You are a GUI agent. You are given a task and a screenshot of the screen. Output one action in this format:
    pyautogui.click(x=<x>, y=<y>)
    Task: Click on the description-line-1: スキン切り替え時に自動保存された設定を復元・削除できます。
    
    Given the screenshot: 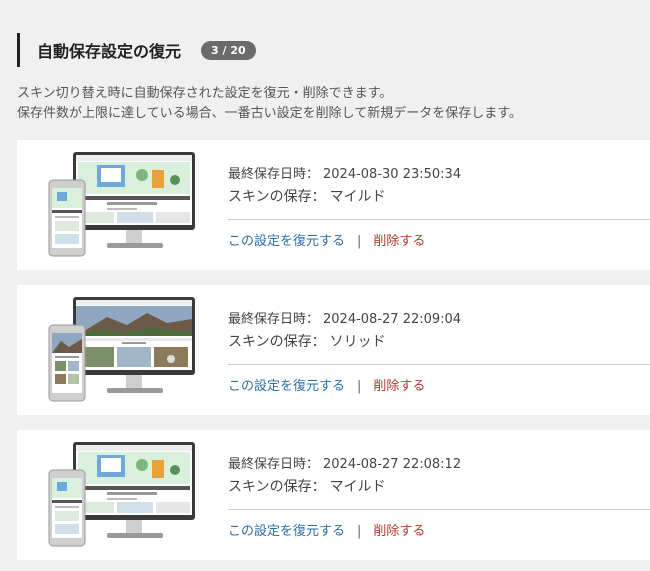 What is the action you would take?
    pyautogui.click(x=205, y=93)
    